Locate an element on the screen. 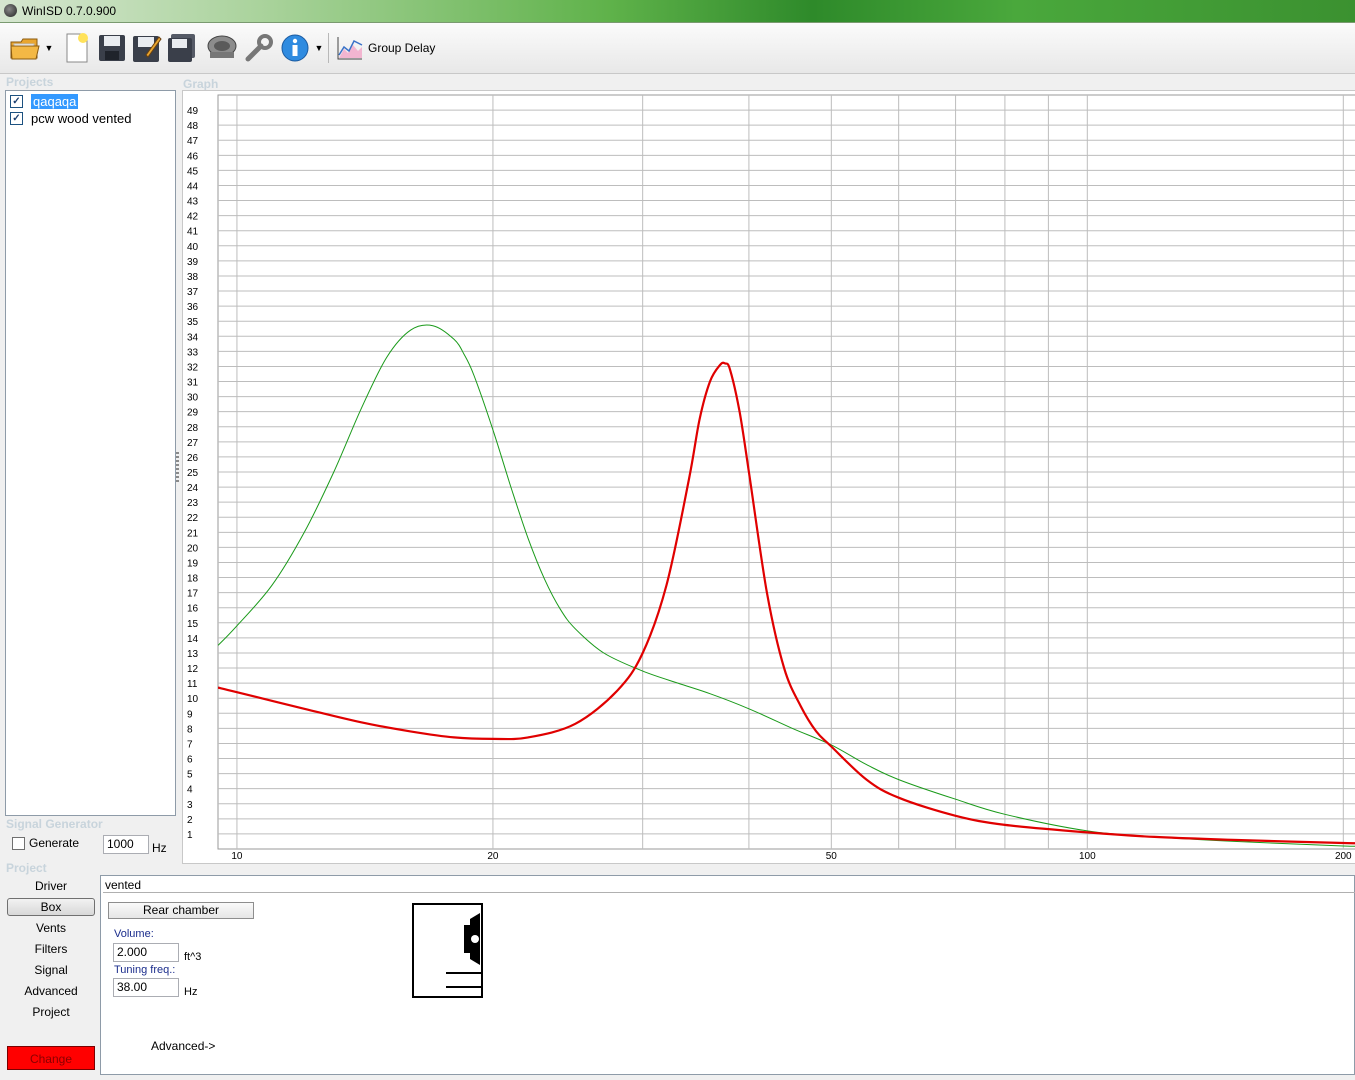 The width and height of the screenshot is (1355, 1080). y-tick-label: 24 is located at coordinates (193, 488).